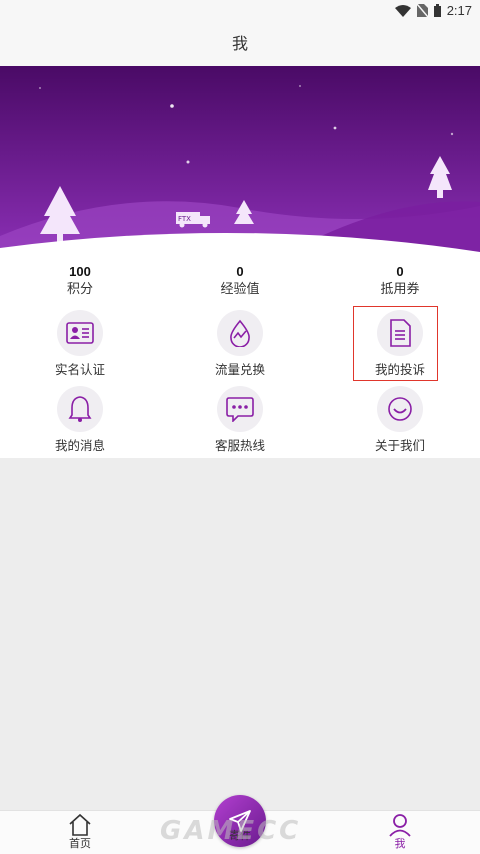  Describe the element at coordinates (80, 409) in the screenshot. I see `bell-icon` at that location.